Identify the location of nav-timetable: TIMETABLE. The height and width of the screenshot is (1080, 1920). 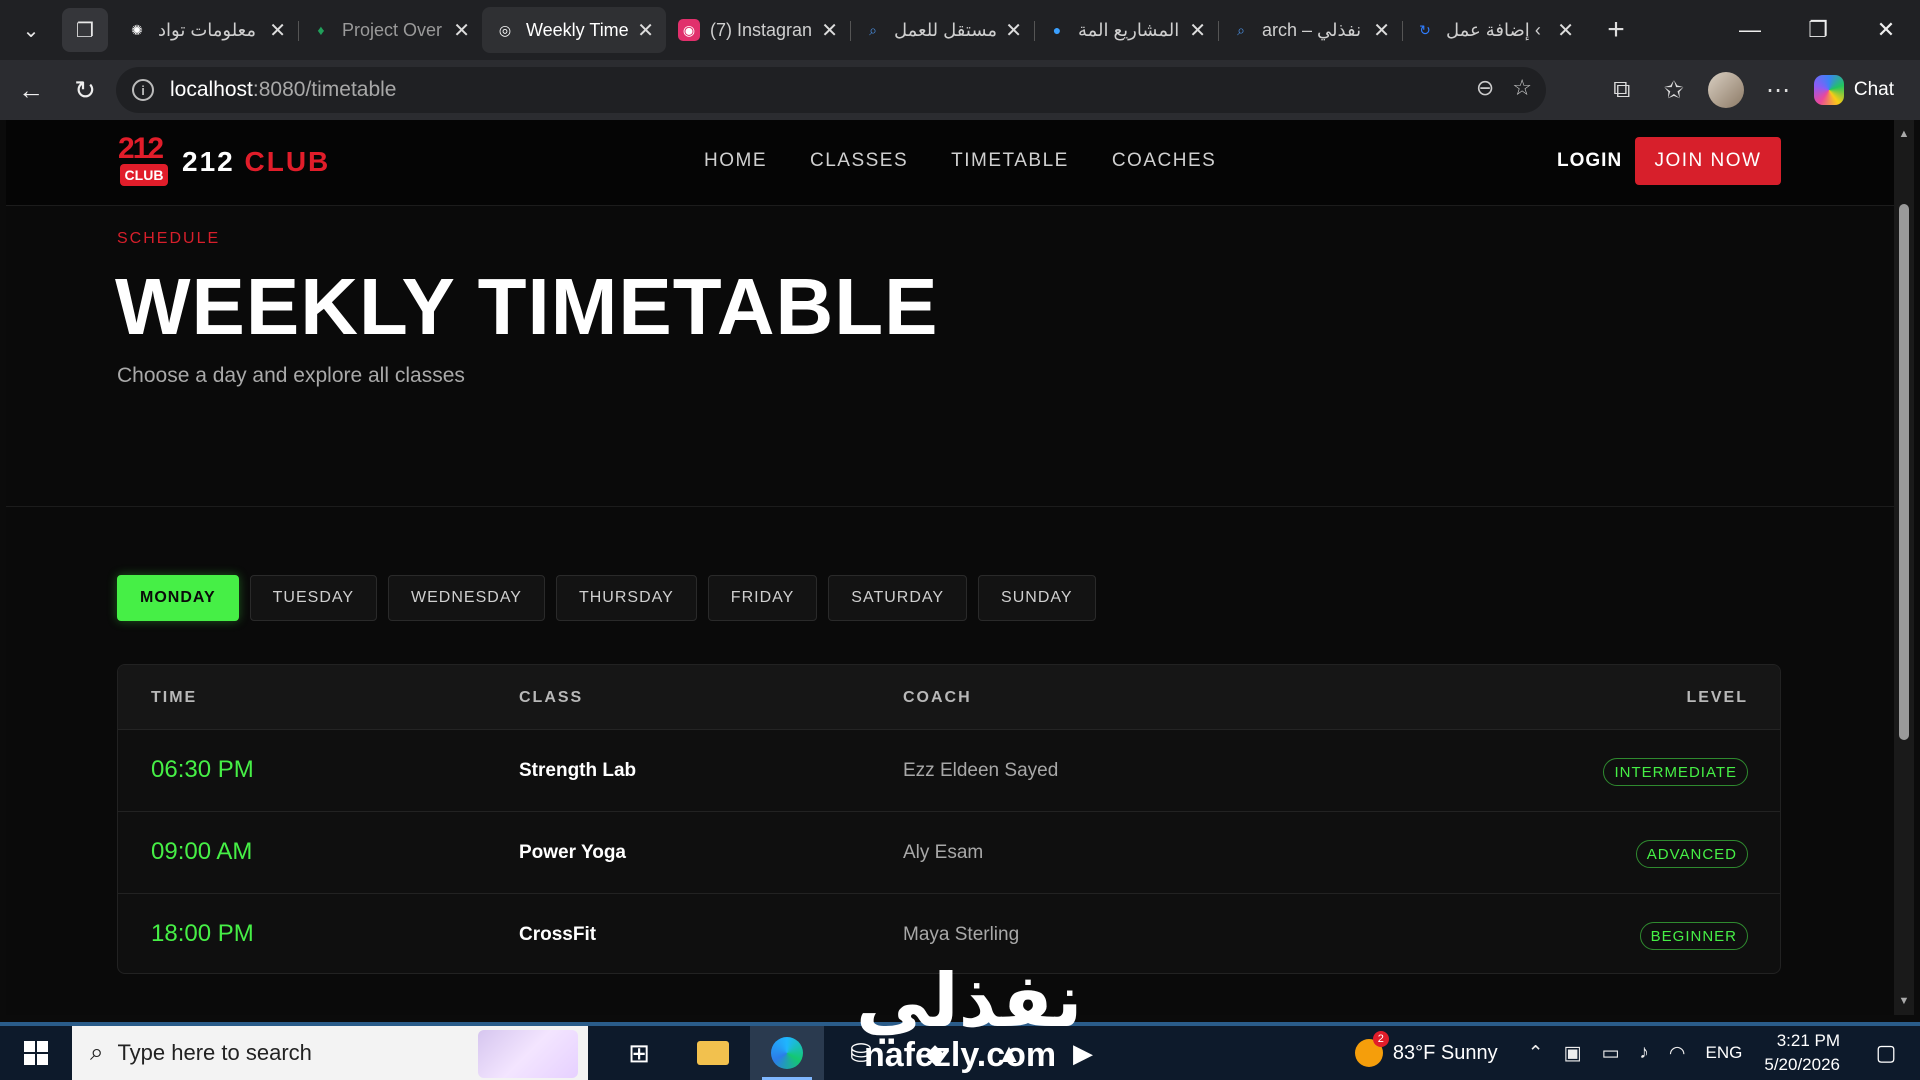
(1010, 161).